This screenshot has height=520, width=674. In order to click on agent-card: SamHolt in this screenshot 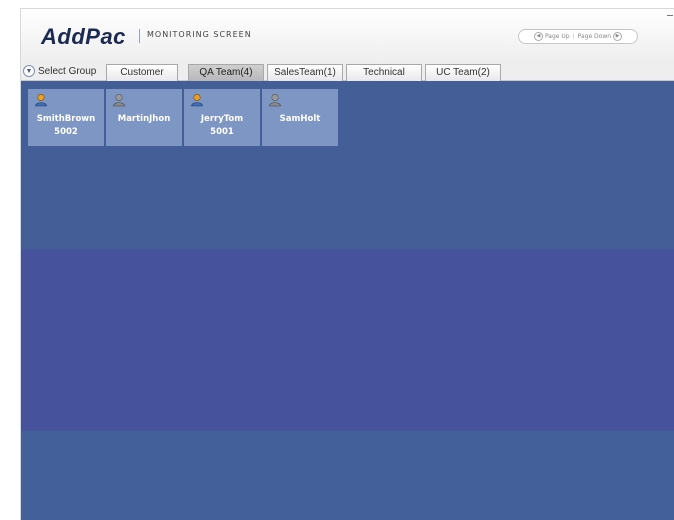, I will do `click(300, 117)`.